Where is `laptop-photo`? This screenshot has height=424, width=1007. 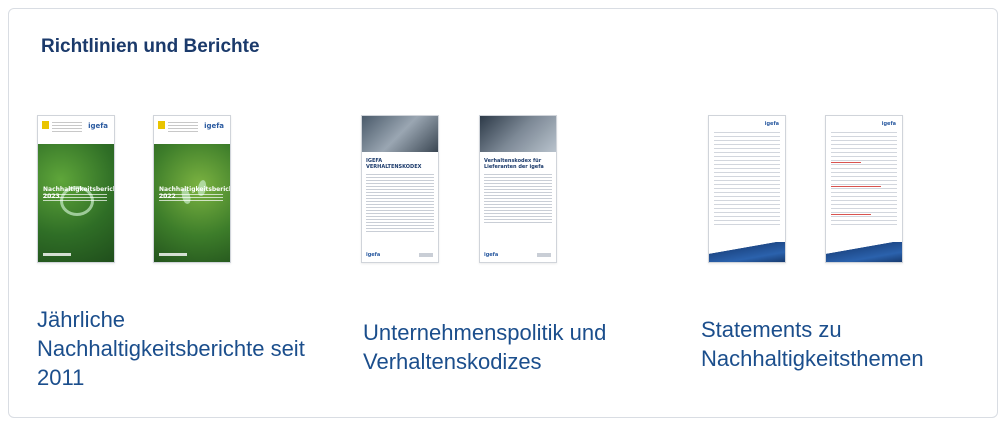 laptop-photo is located at coordinates (518, 134).